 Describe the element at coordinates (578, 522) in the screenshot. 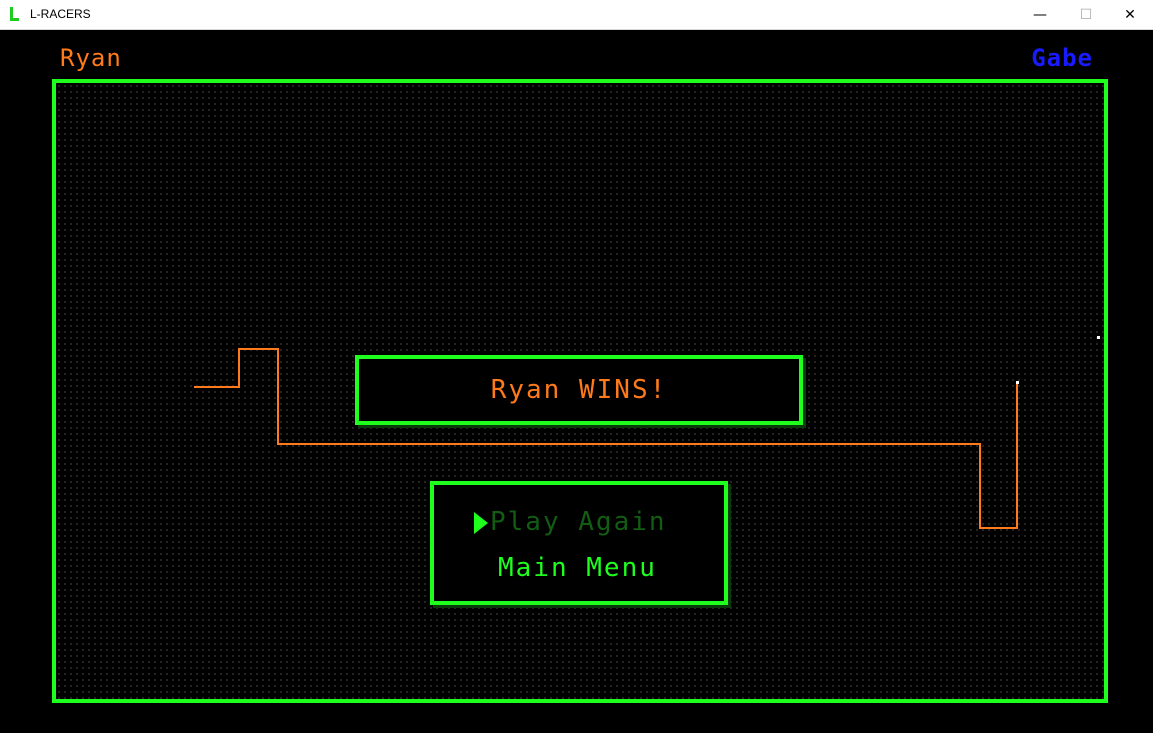

I see `play-again-option: Play Again` at that location.